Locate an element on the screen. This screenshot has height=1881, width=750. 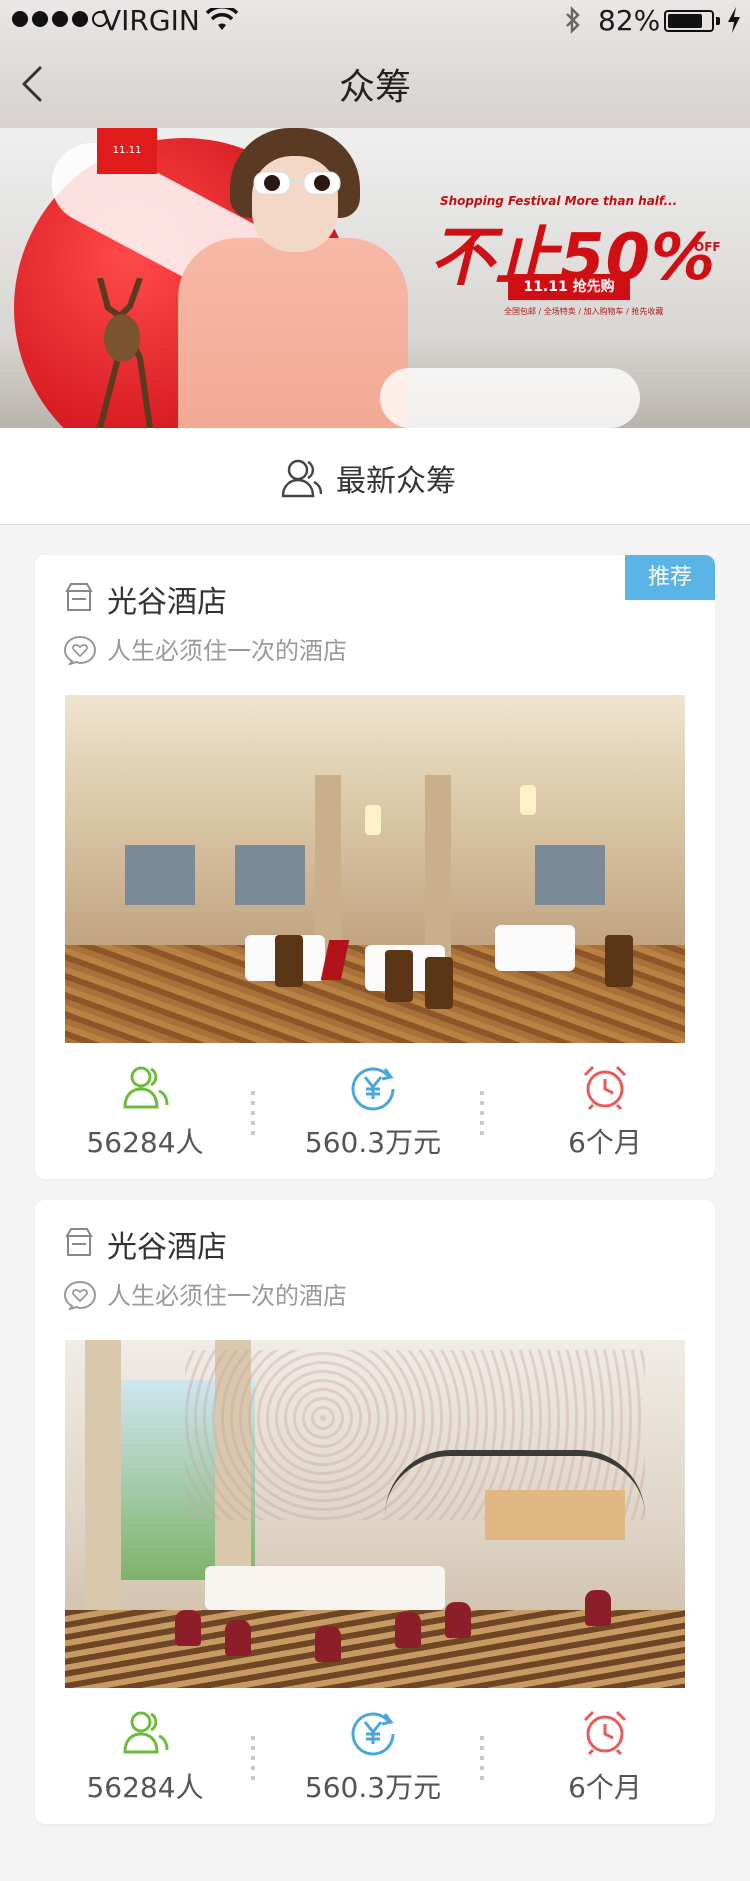
recommend-badge: 推荐 is located at coordinates (670, 577).